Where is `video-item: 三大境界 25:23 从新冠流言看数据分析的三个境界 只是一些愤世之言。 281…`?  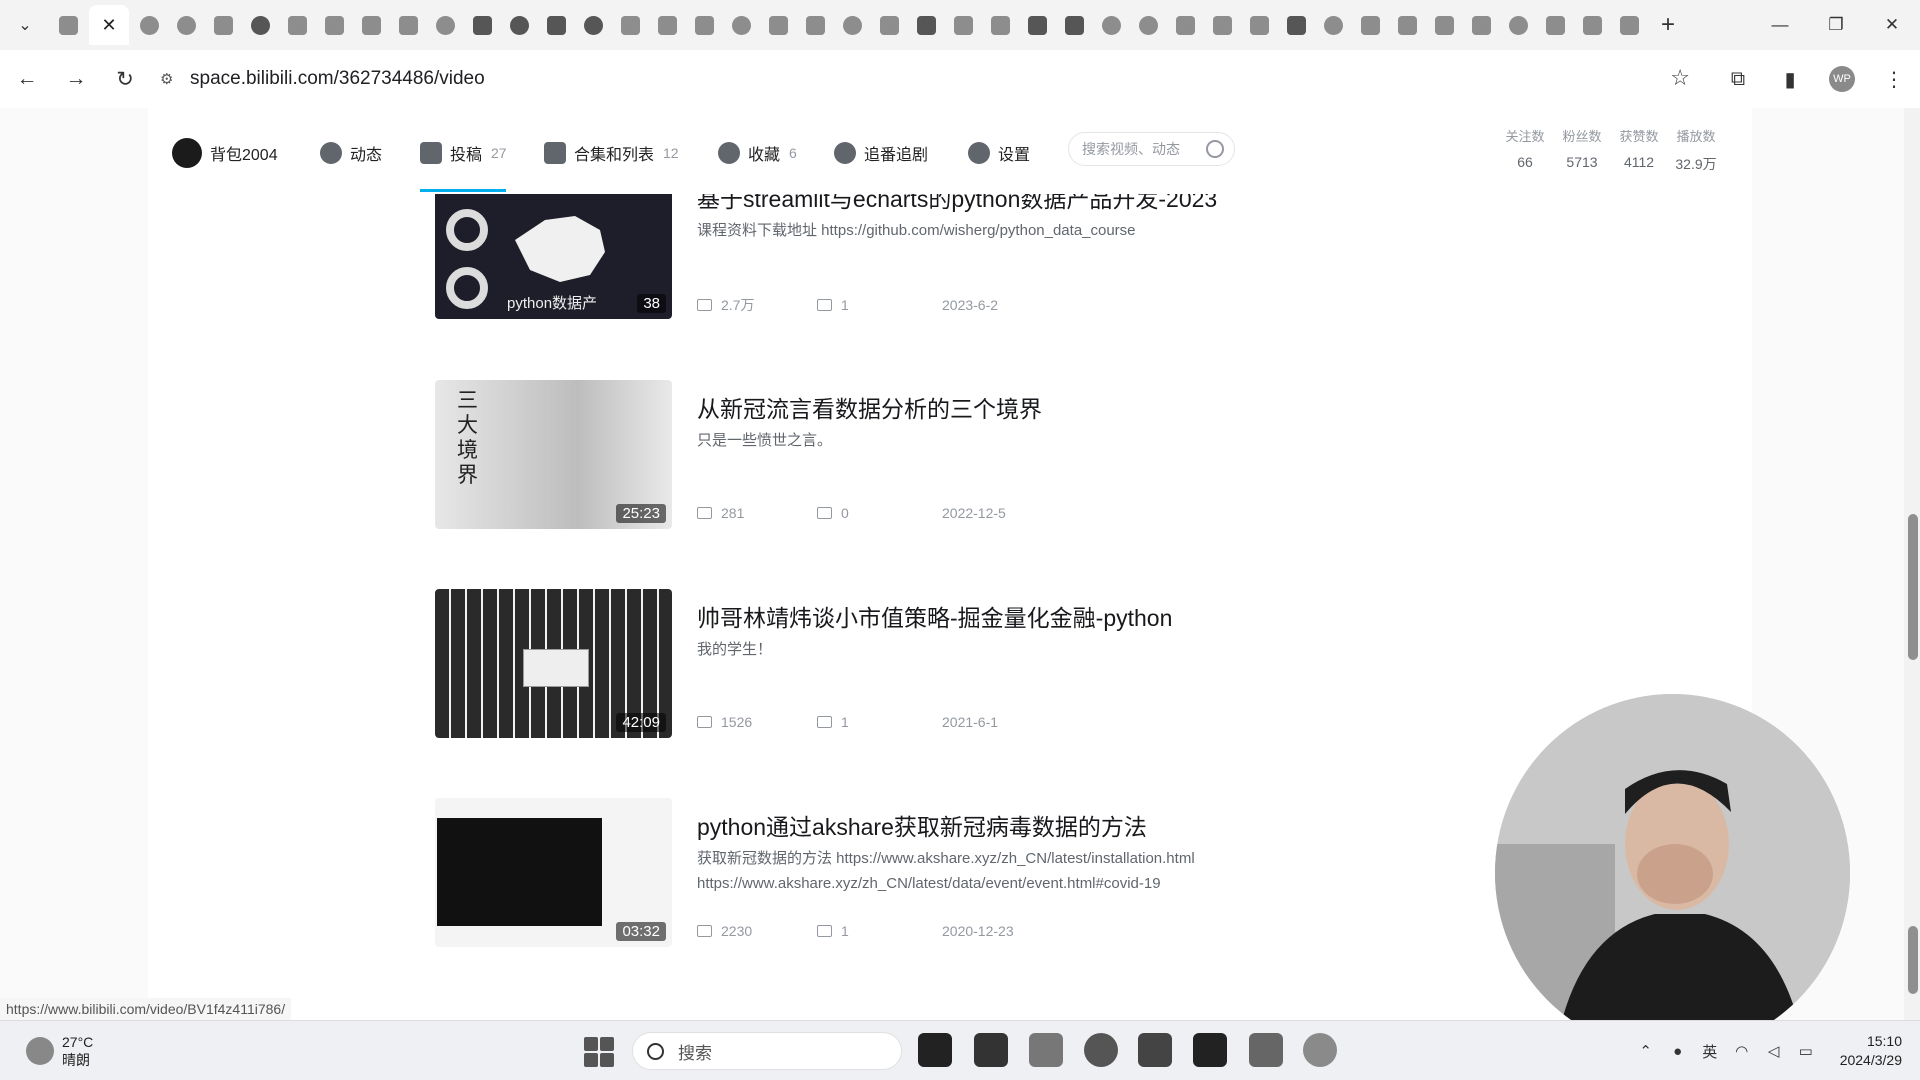 video-item: 三大境界 25:23 从新冠流言看数据分析的三个境界 只是一些愤世之言。 281… is located at coordinates (985, 455).